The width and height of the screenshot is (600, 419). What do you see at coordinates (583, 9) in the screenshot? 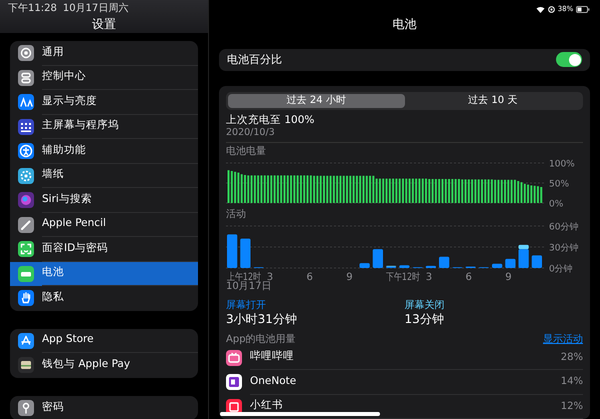
I see `battery-icon` at bounding box center [583, 9].